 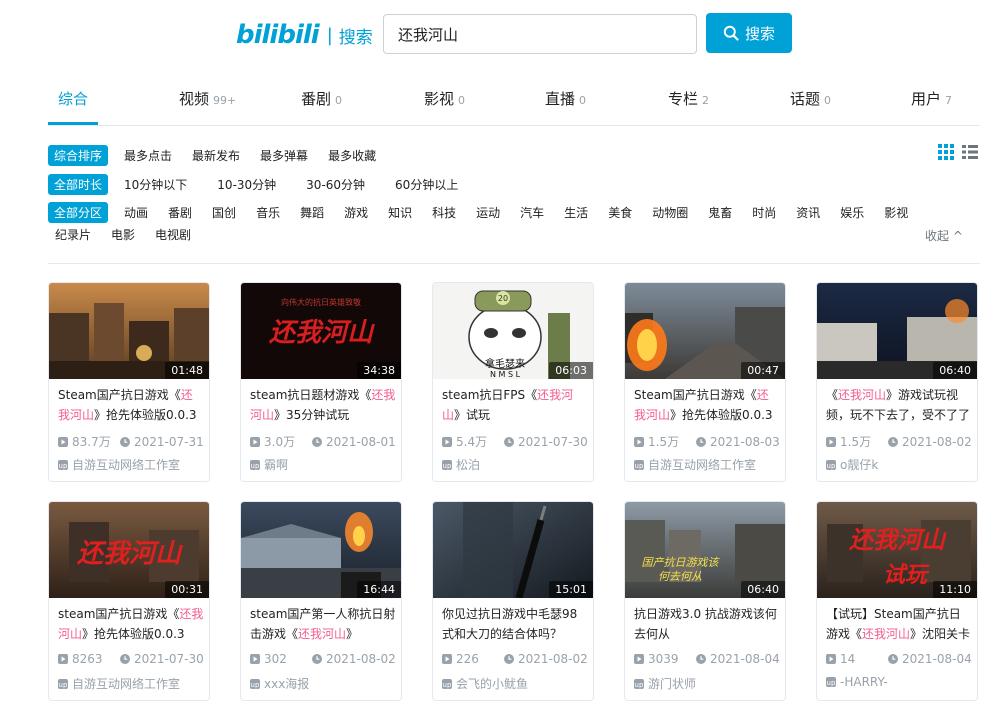 I want to click on video-title: steam抗日FPS《还我河山》试玩, so click(x=515, y=405).